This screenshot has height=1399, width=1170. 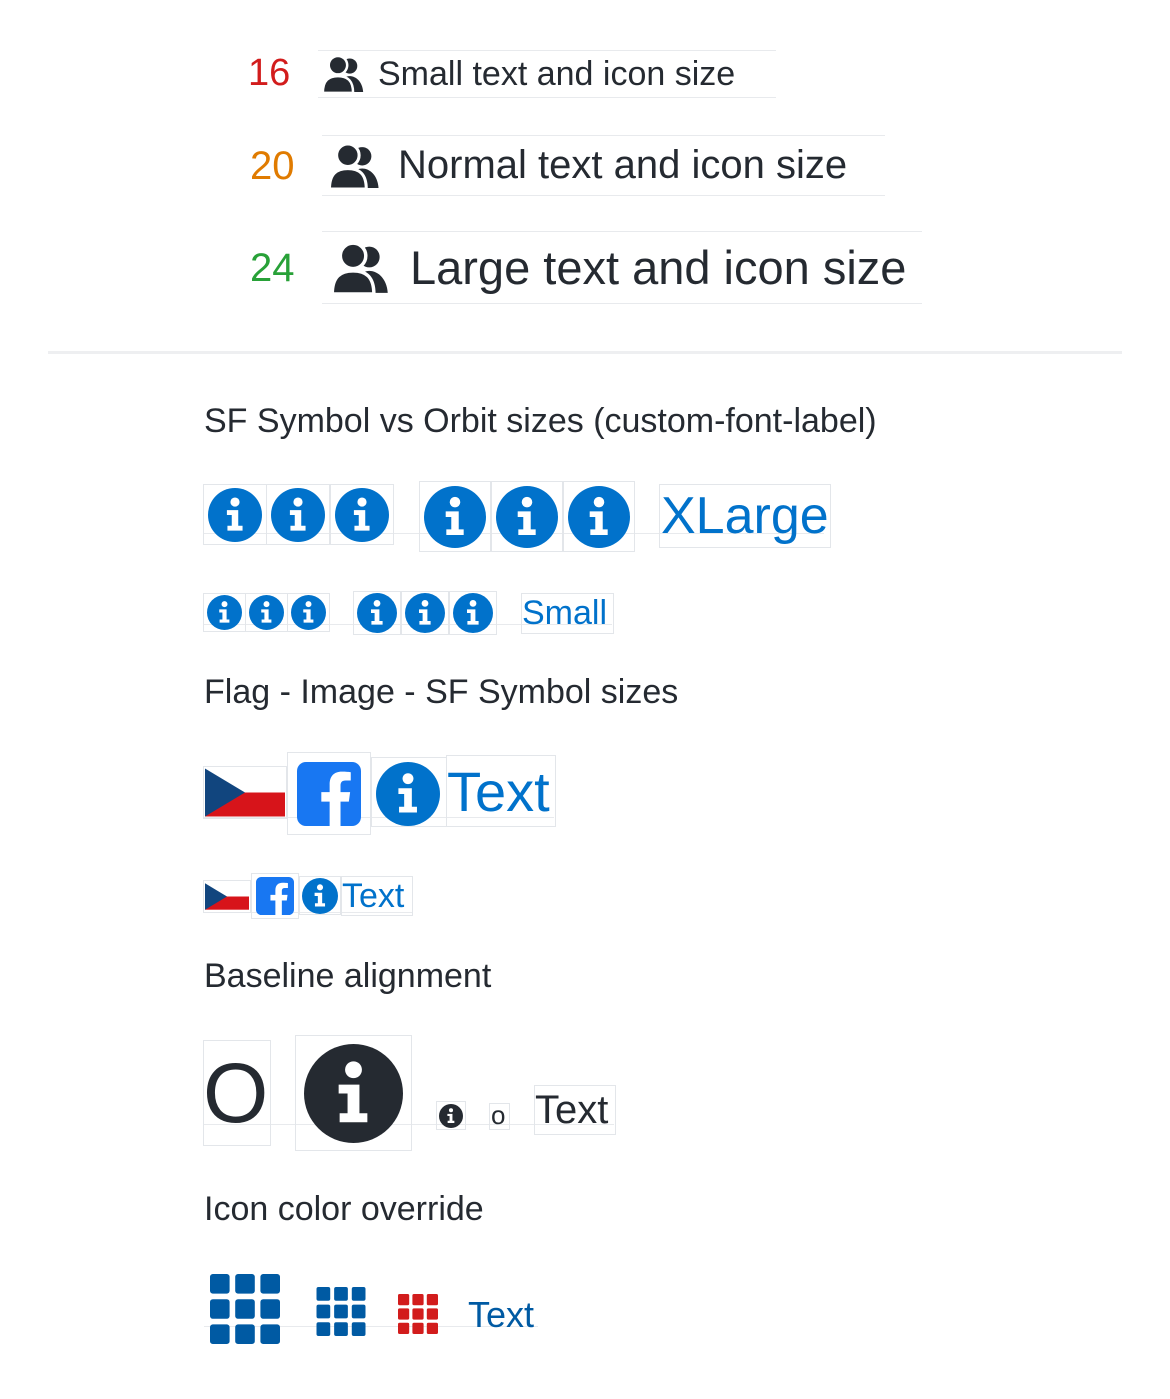 What do you see at coordinates (344, 1209) in the screenshot?
I see `section-title-icon-color: Icon color override` at bounding box center [344, 1209].